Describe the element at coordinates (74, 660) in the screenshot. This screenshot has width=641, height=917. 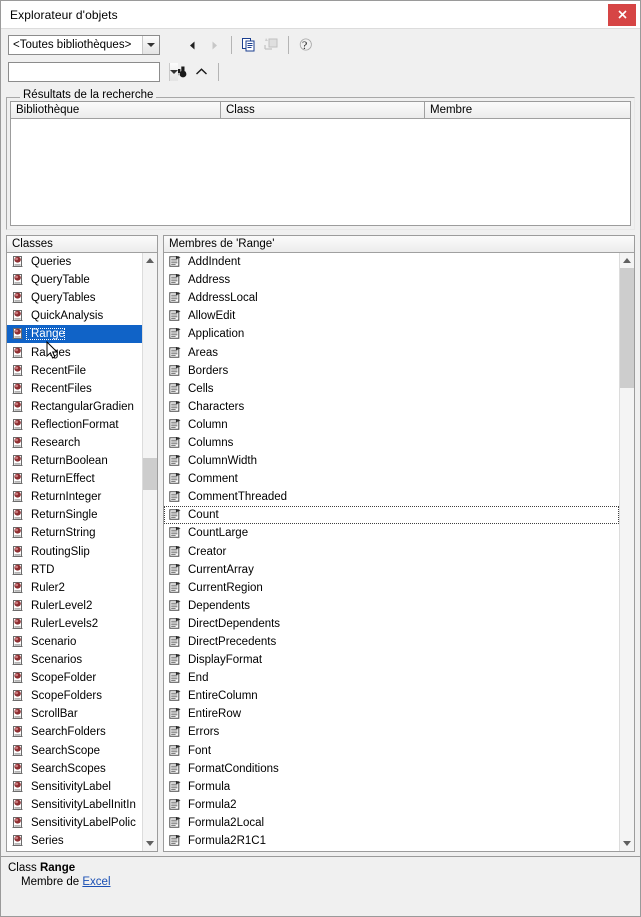
I see `class-list-item: Scenarios` at that location.